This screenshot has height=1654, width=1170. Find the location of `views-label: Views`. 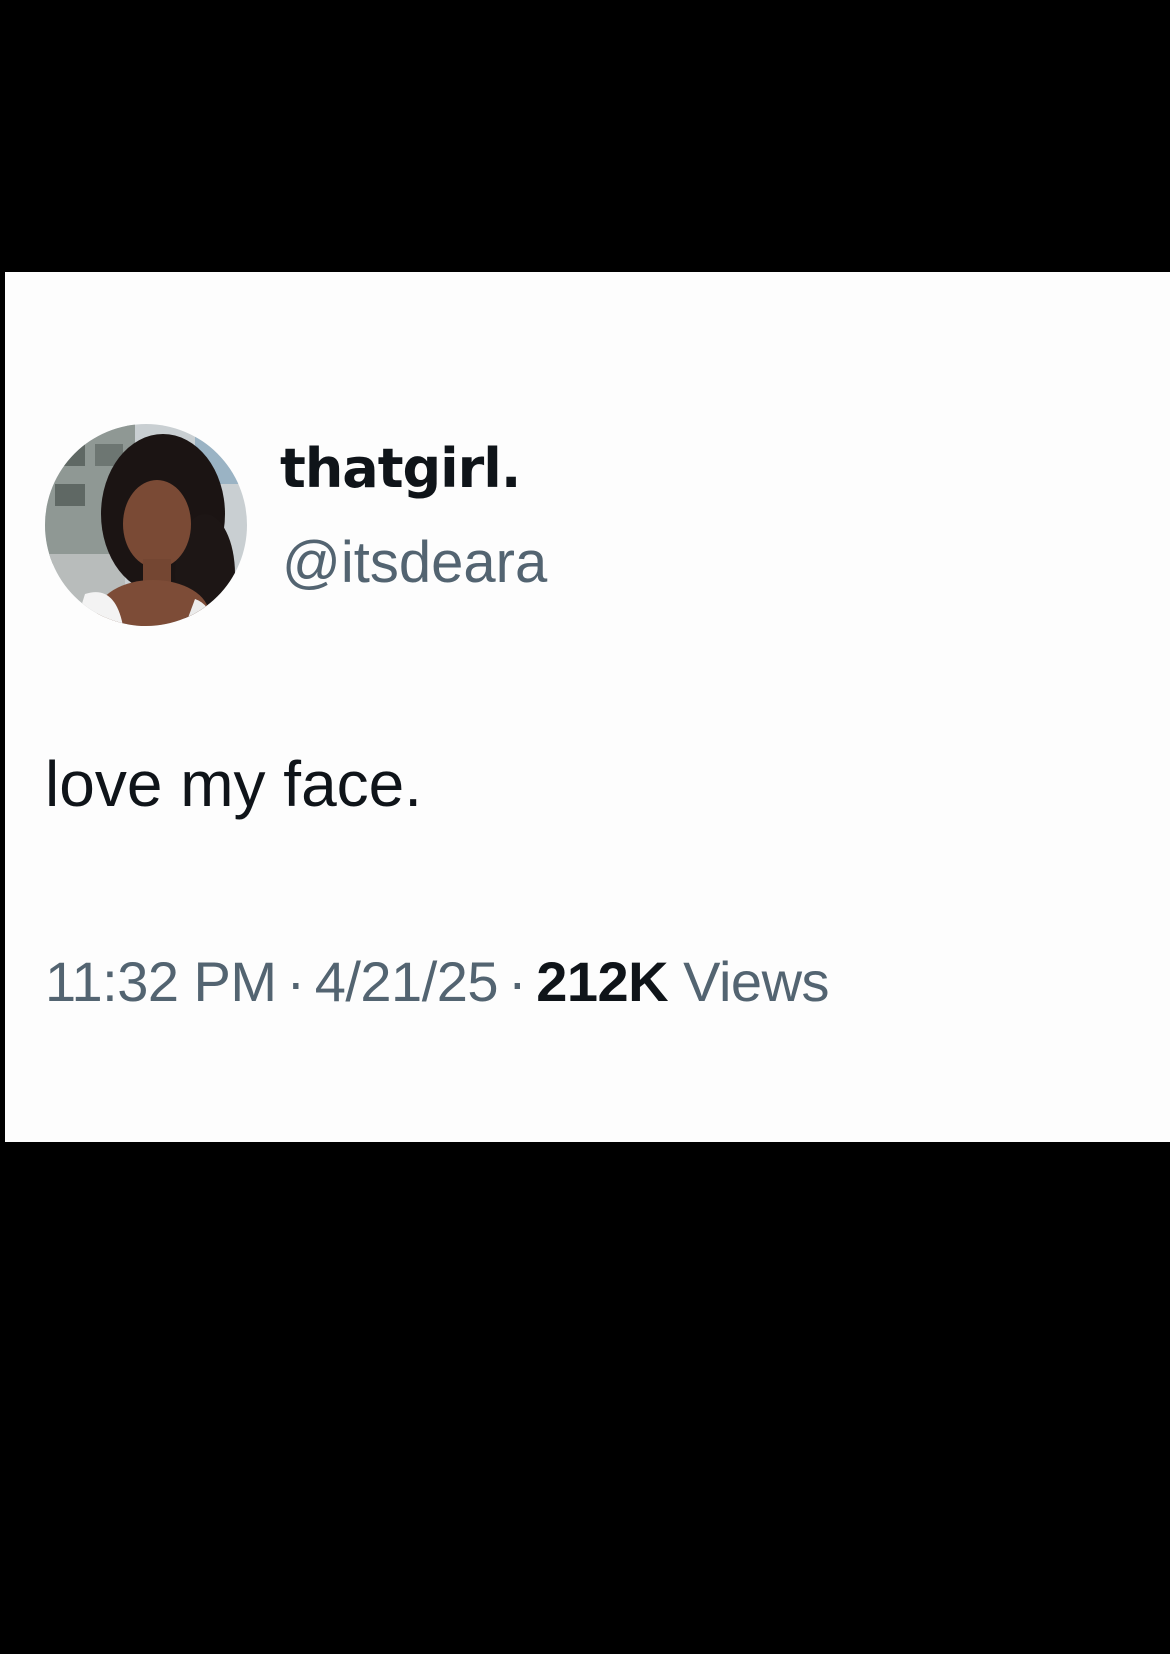

views-label: Views is located at coordinates (756, 981).